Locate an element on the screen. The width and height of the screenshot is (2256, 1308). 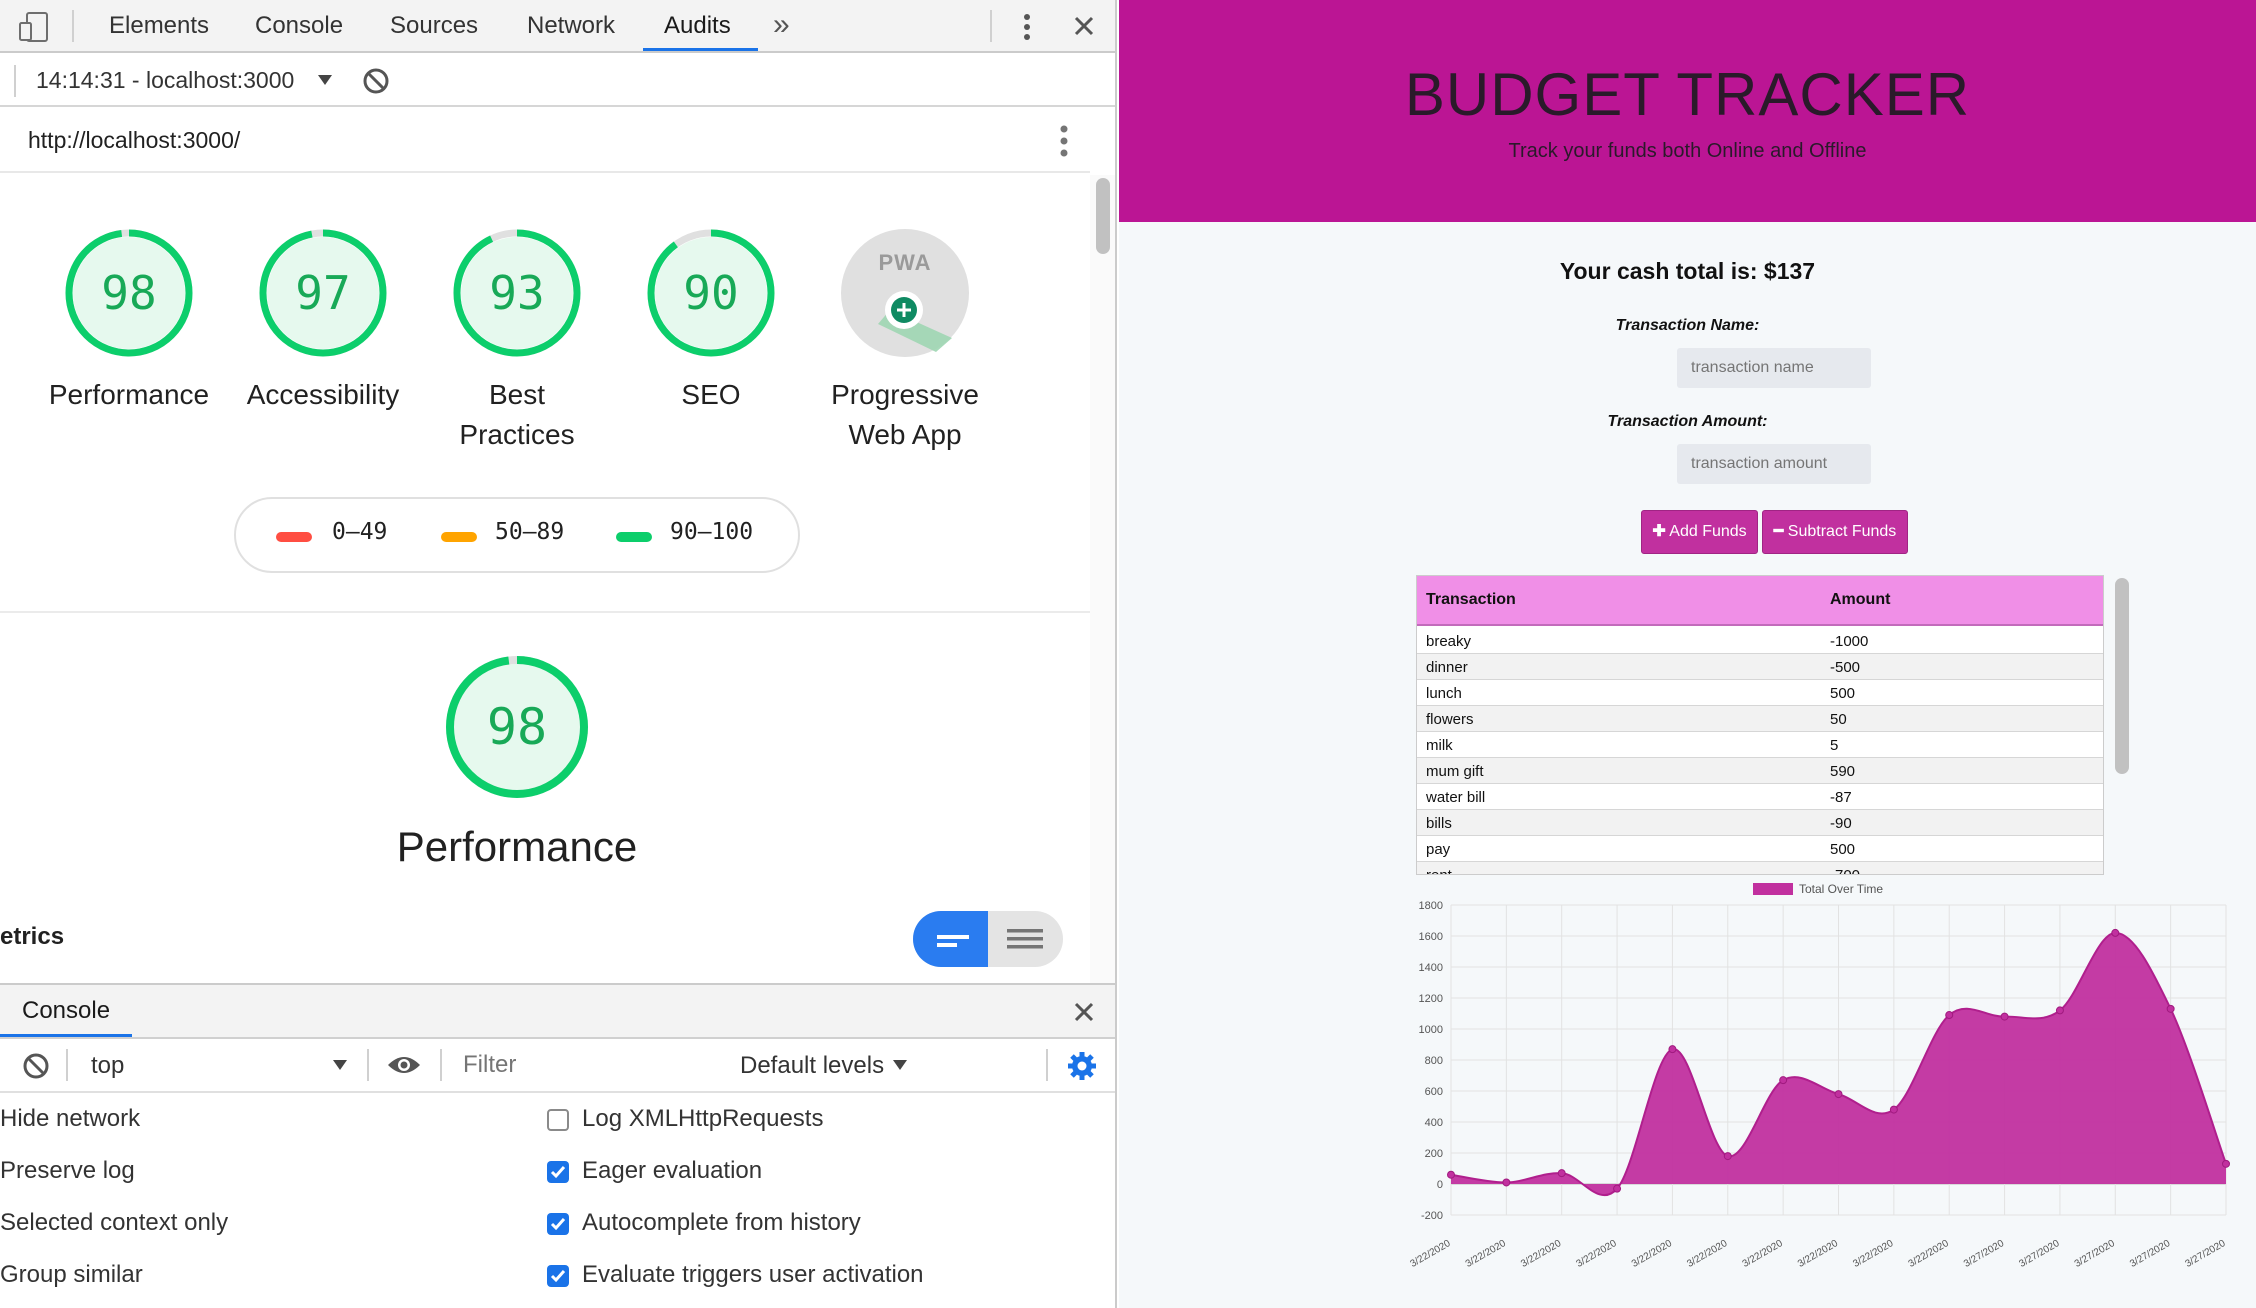
live-expression-eye-icon is located at coordinates (404, 1065).